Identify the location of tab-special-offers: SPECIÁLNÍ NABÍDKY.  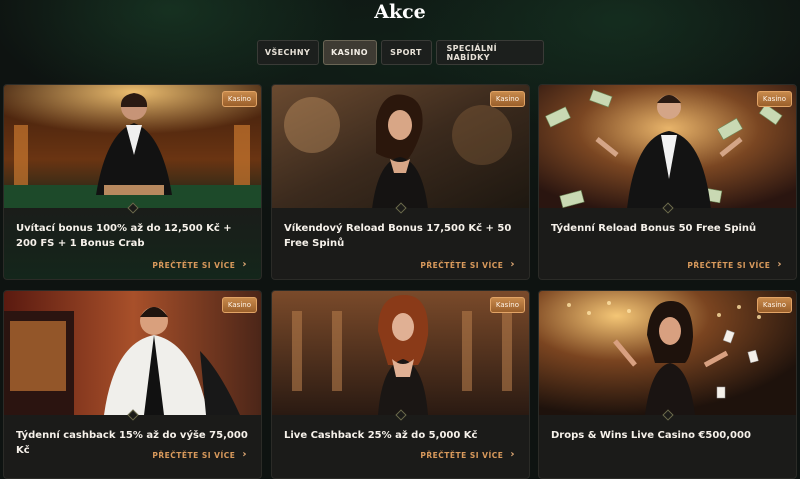
(489, 52).